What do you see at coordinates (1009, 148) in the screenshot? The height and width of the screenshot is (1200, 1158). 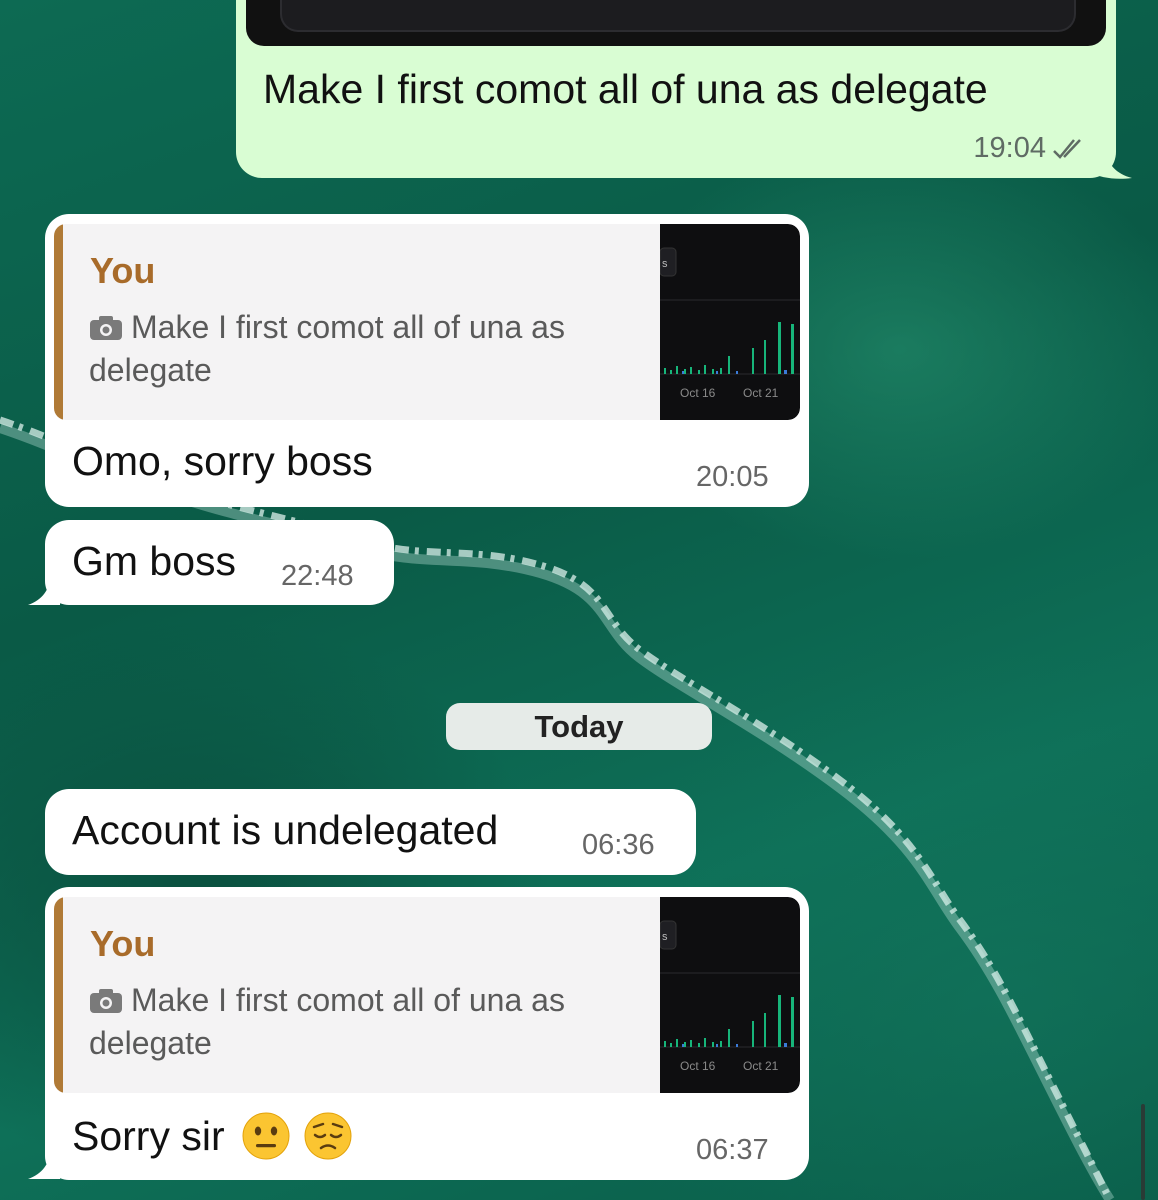 I see `outgoing-message-time: 19:04` at bounding box center [1009, 148].